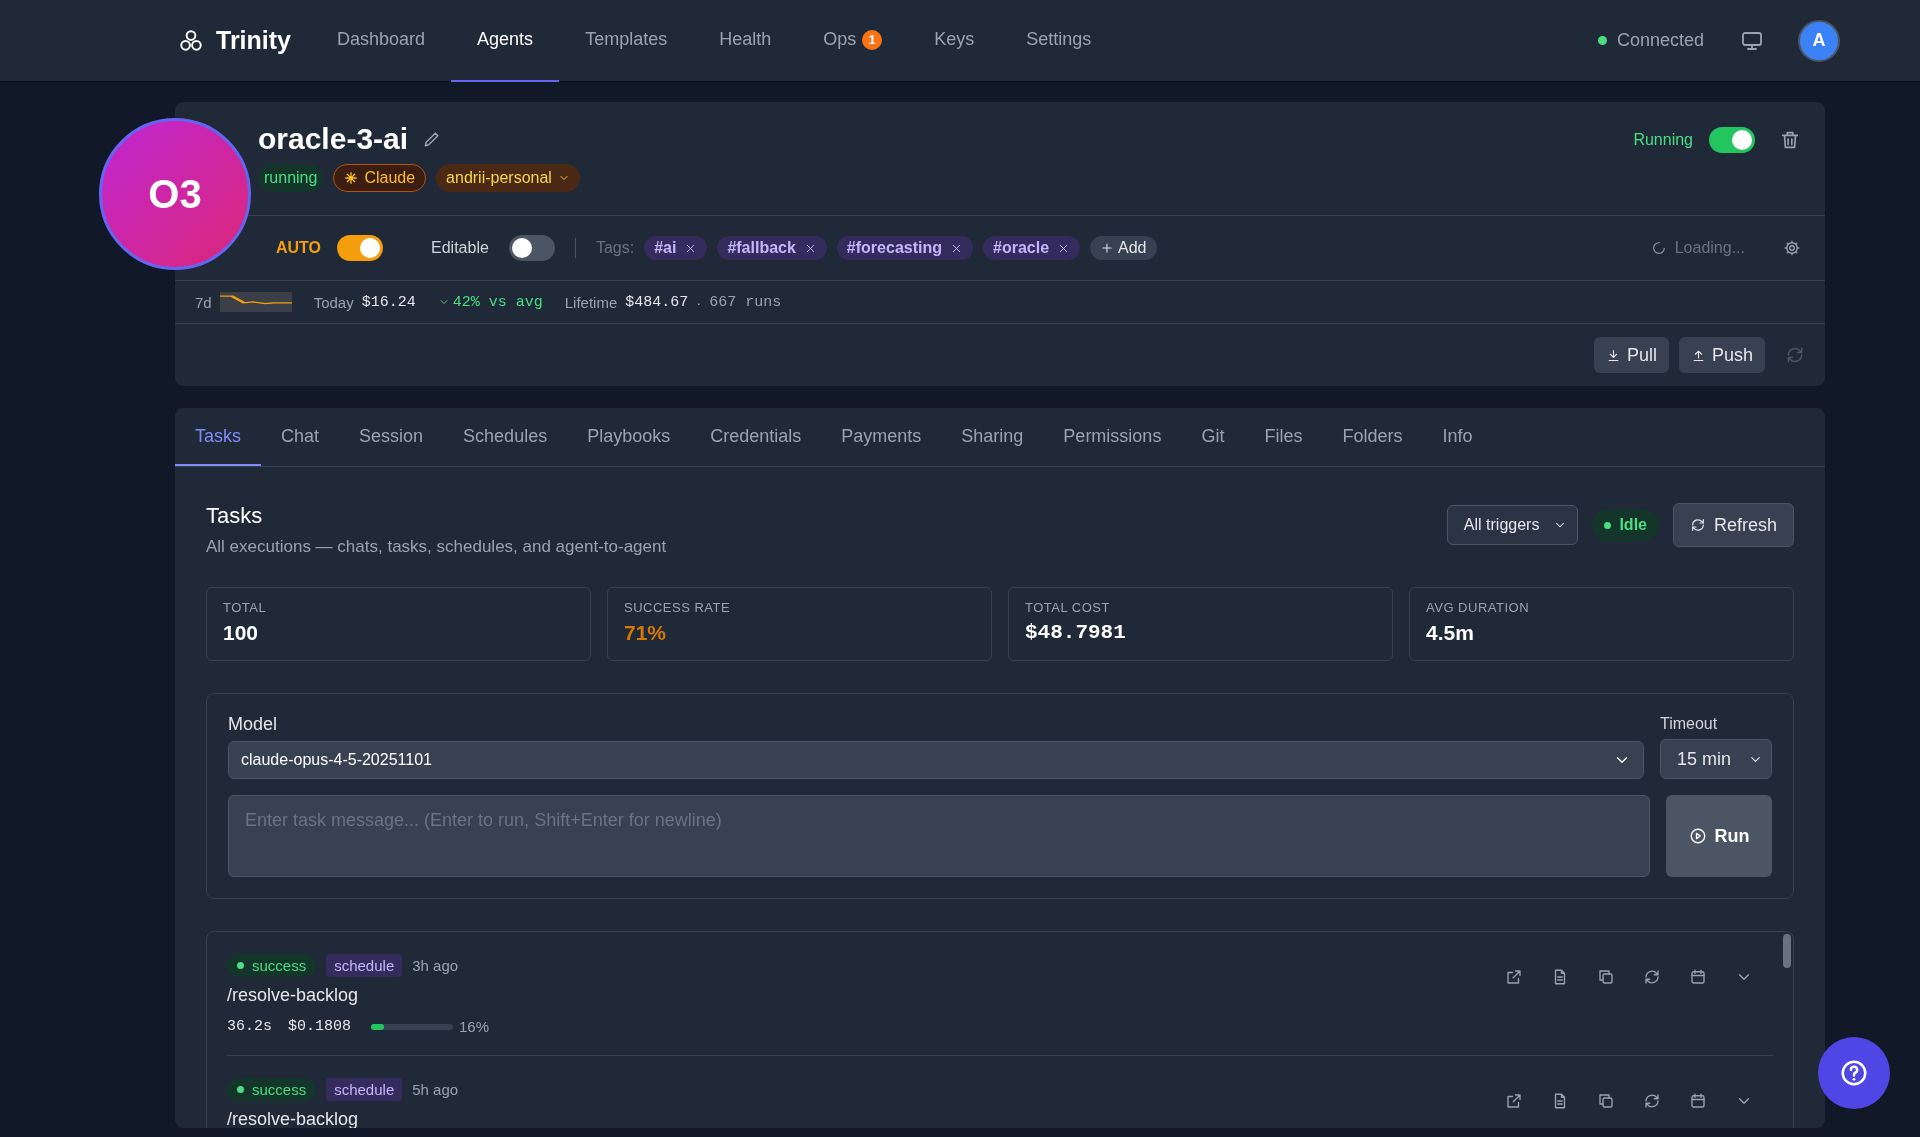 Image resolution: width=1920 pixels, height=1137 pixels. What do you see at coordinates (1112, 437) in the screenshot?
I see `tab: Permissions` at bounding box center [1112, 437].